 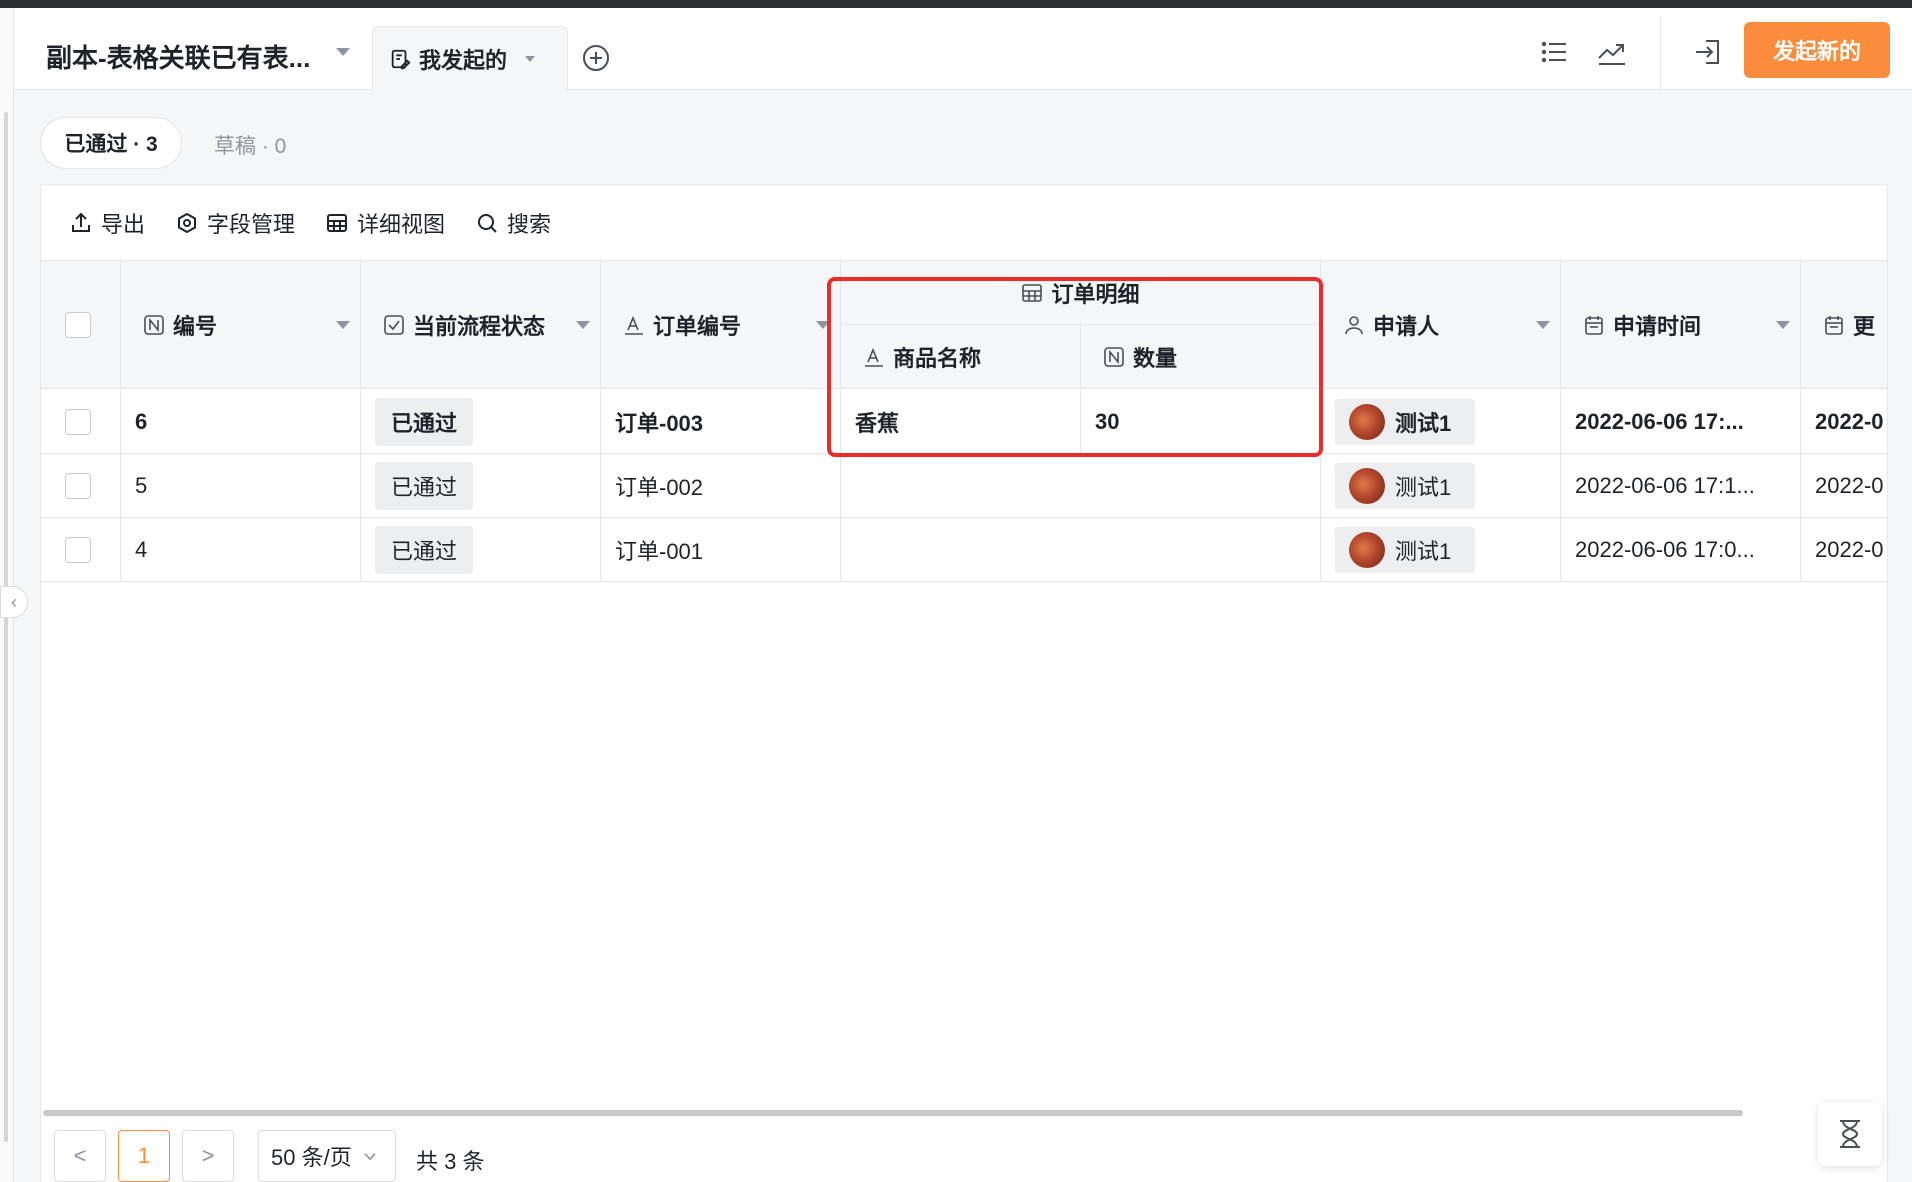 I want to click on prev-page-button: <, so click(x=80, y=1156).